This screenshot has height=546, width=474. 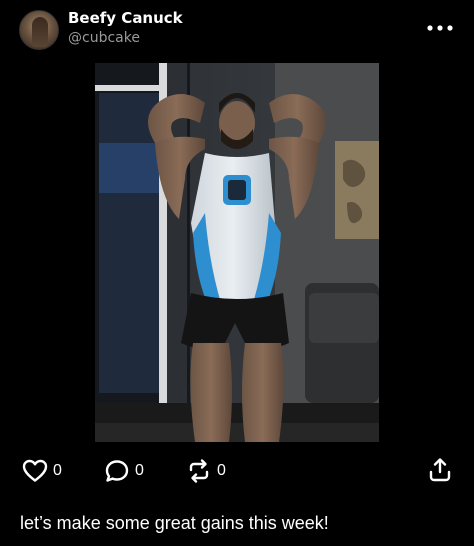 I want to click on share-upload-icon, so click(x=440, y=470).